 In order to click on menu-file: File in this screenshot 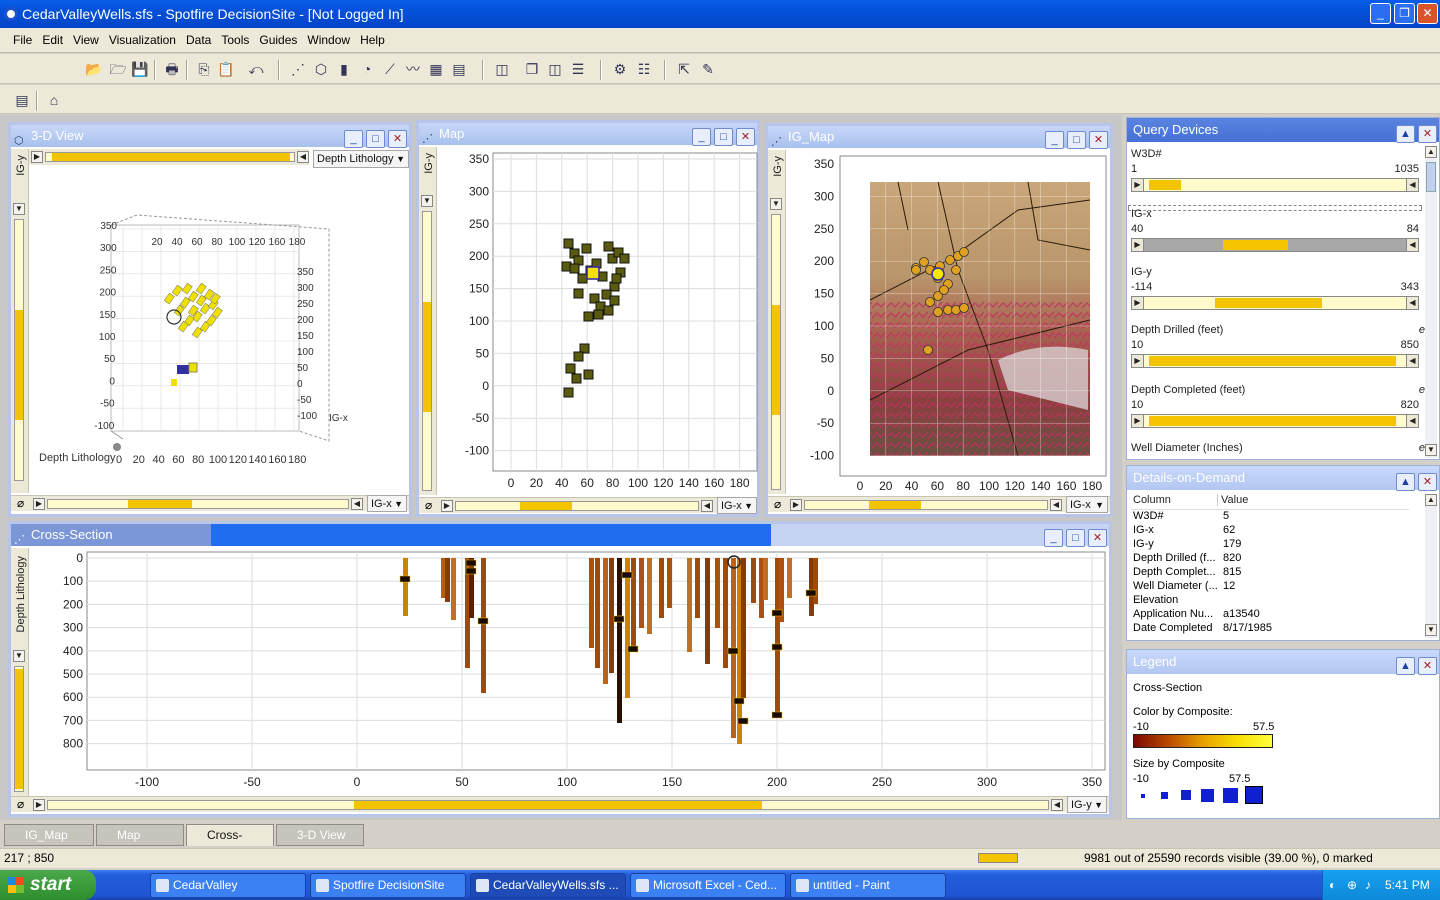, I will do `click(22, 40)`.